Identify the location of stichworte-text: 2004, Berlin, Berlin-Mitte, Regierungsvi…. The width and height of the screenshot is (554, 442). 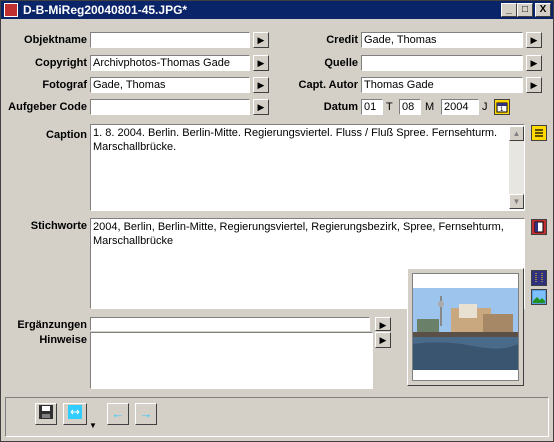
(298, 234).